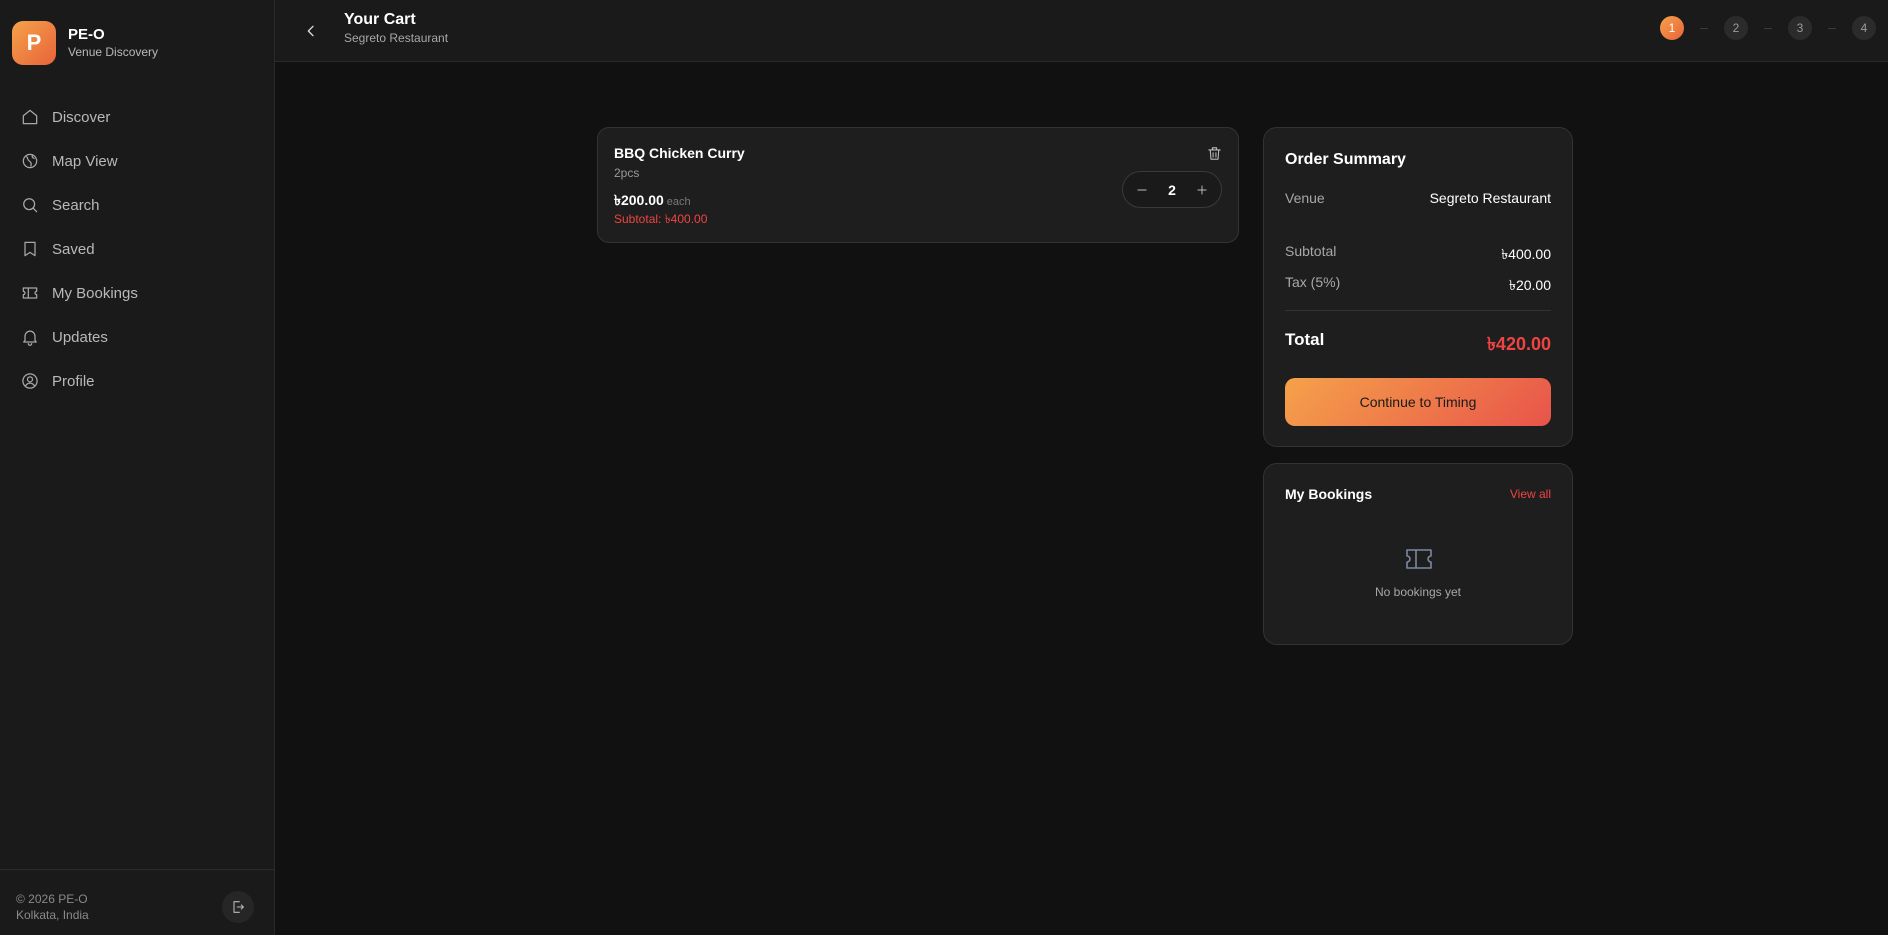 This screenshot has width=1888, height=935. Describe the element at coordinates (1345, 159) in the screenshot. I see `order-summary-title: Order Summary` at that location.